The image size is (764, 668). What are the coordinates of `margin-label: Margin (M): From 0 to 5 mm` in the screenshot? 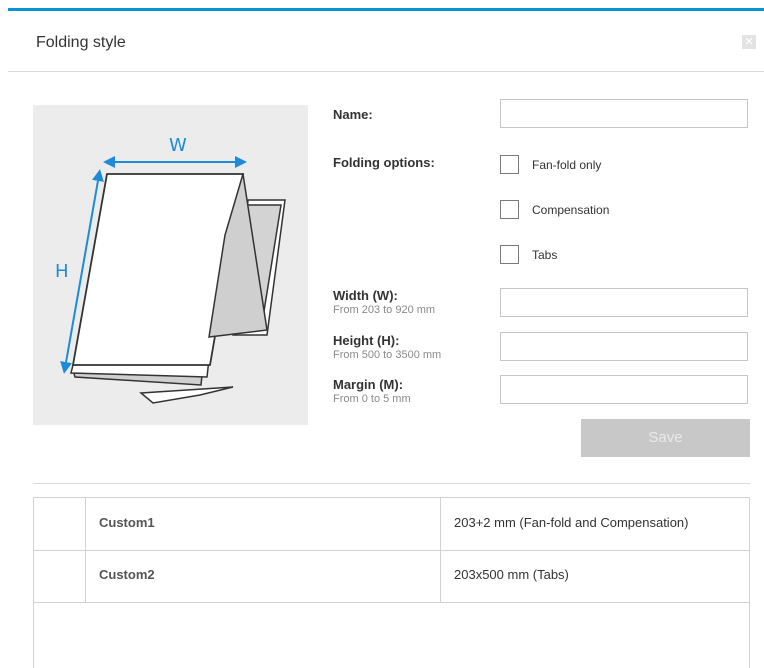 It's located at (372, 391).